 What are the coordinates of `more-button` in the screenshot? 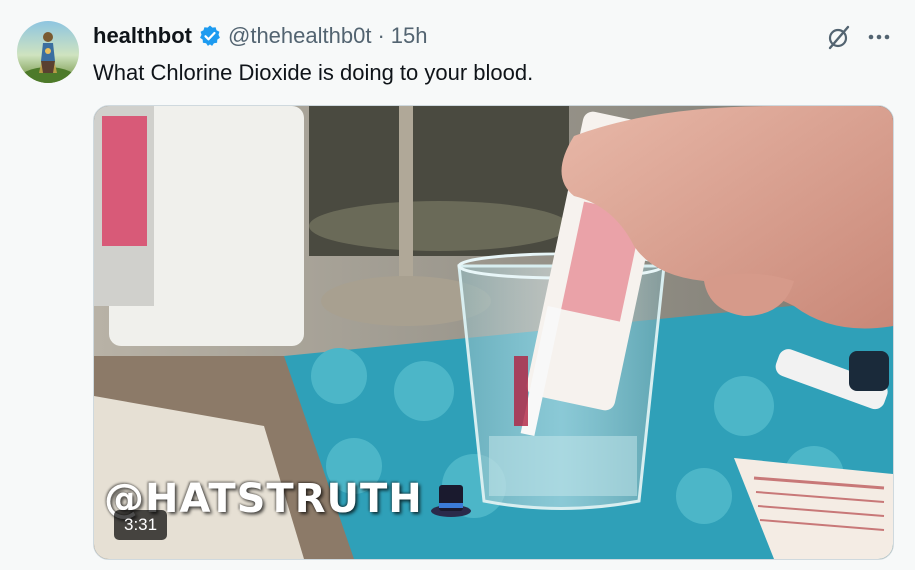 It's located at (879, 37).